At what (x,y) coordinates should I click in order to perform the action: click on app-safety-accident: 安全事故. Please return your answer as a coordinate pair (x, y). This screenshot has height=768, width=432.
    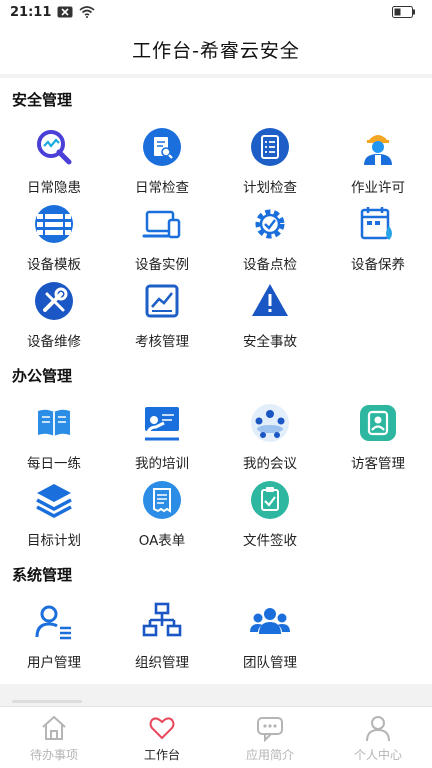
    Looking at the image, I should click on (270, 316).